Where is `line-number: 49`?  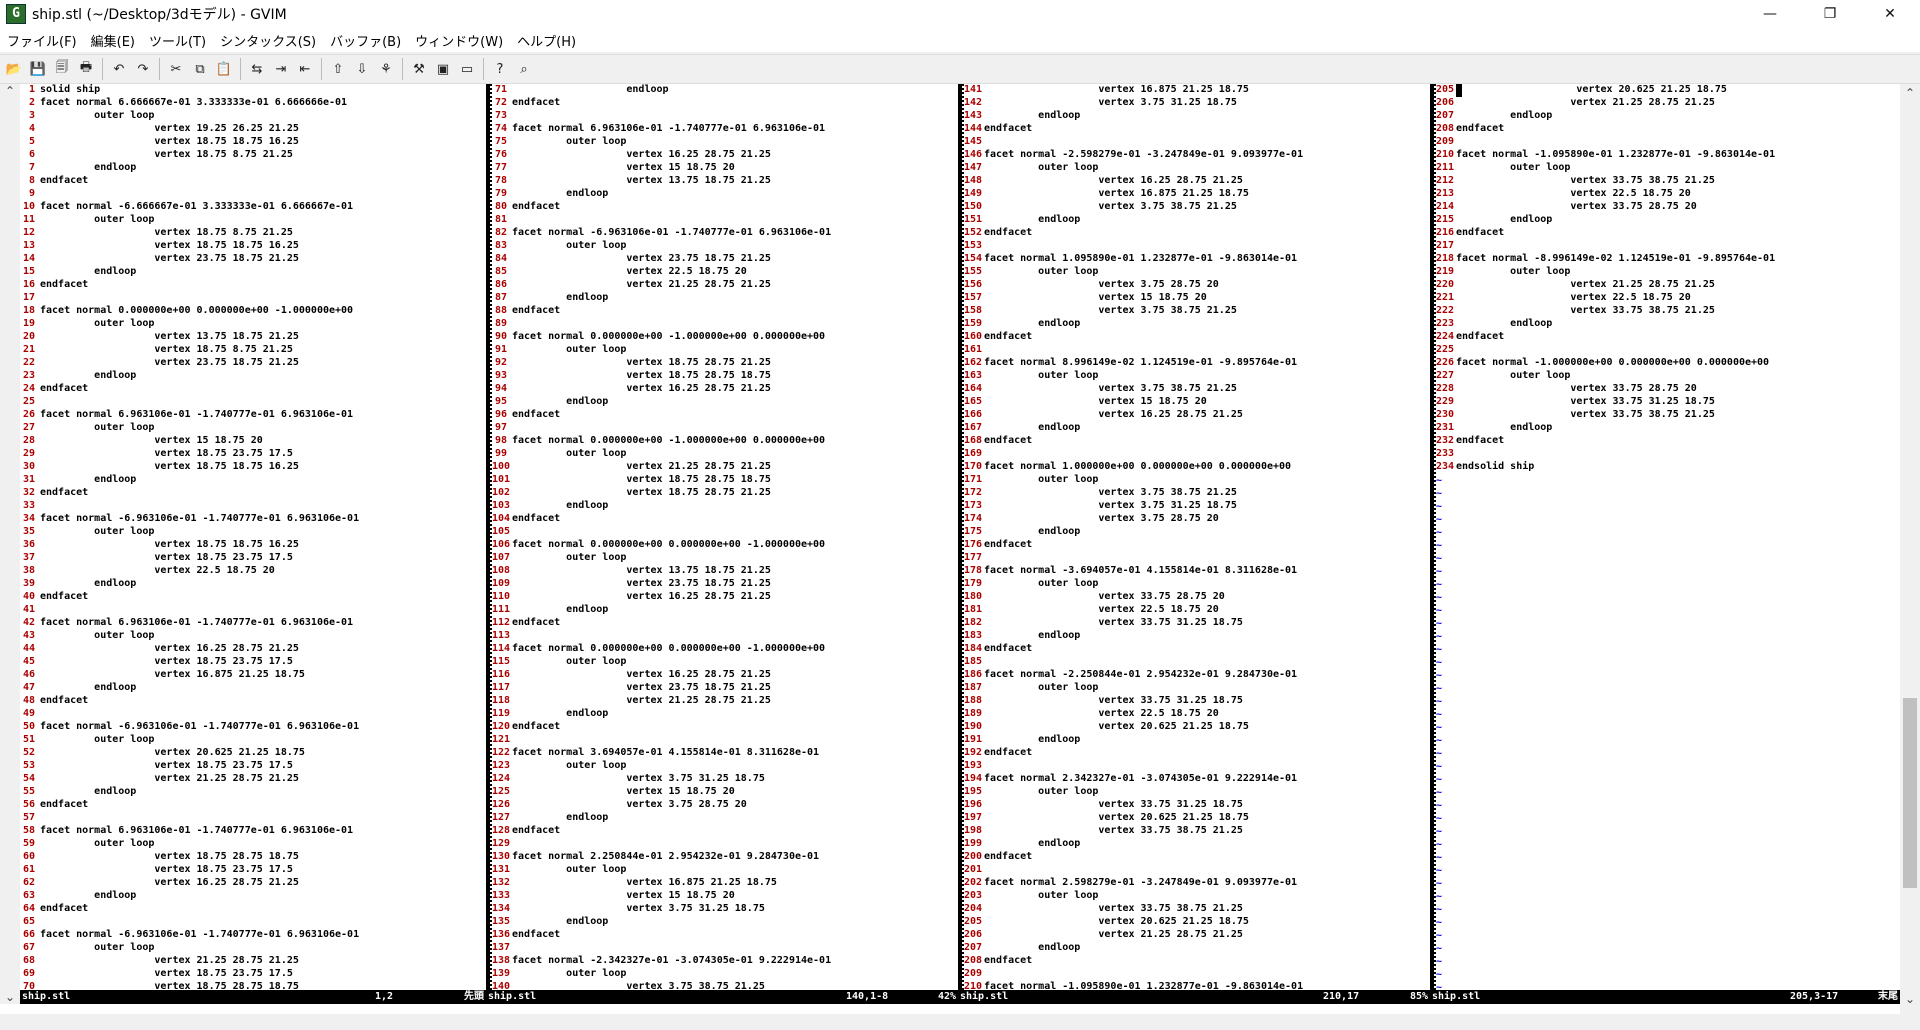
line-number: 49 is located at coordinates (28, 713).